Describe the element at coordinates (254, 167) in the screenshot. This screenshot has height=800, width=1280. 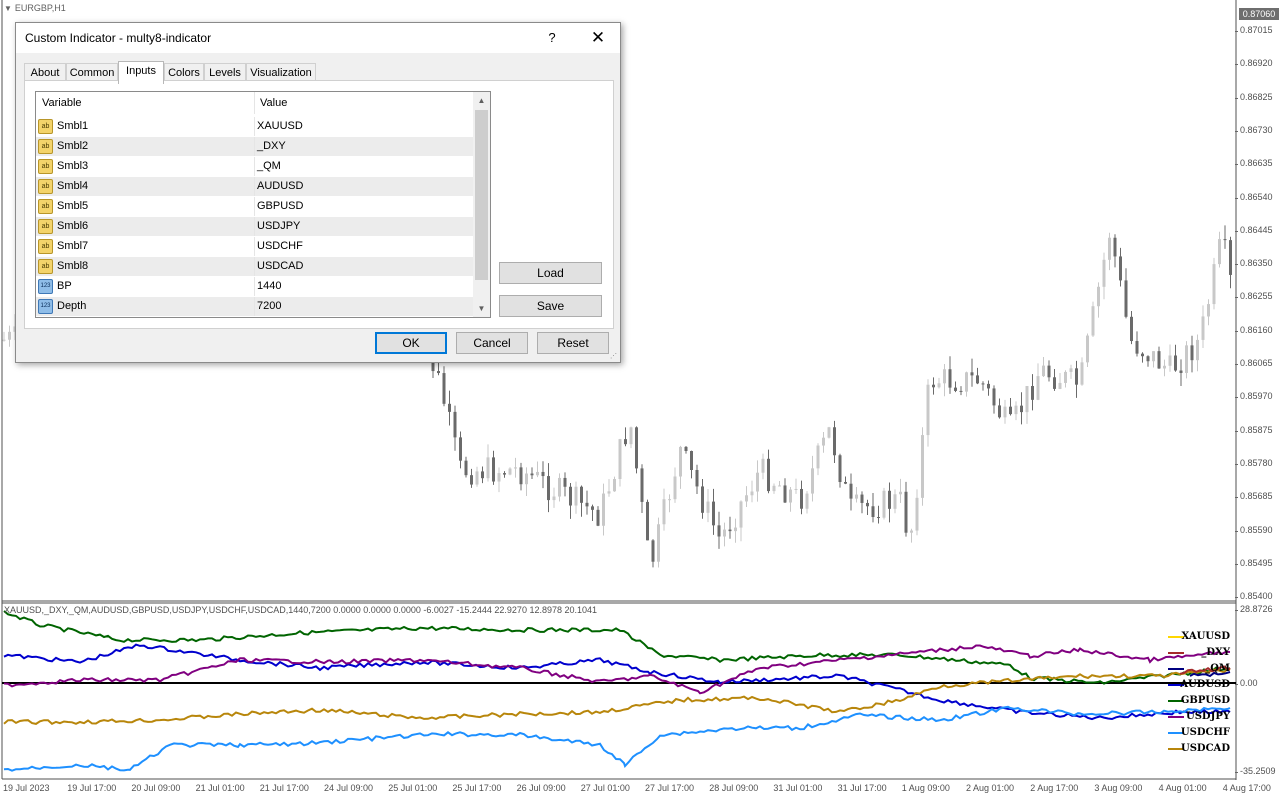
I see `table-row: ab Smbl3 _QM` at that location.